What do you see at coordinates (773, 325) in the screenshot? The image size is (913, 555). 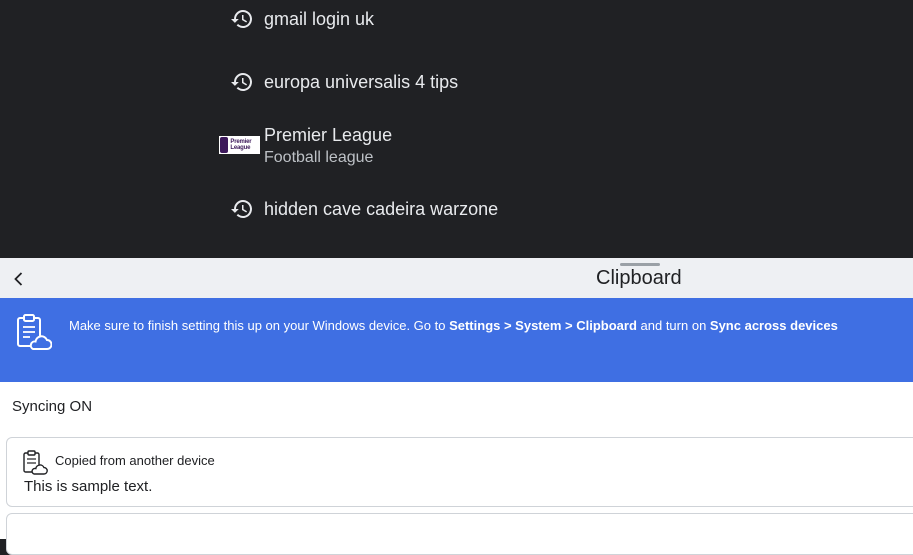 I see `sync-setting-name: Sync across devices` at bounding box center [773, 325].